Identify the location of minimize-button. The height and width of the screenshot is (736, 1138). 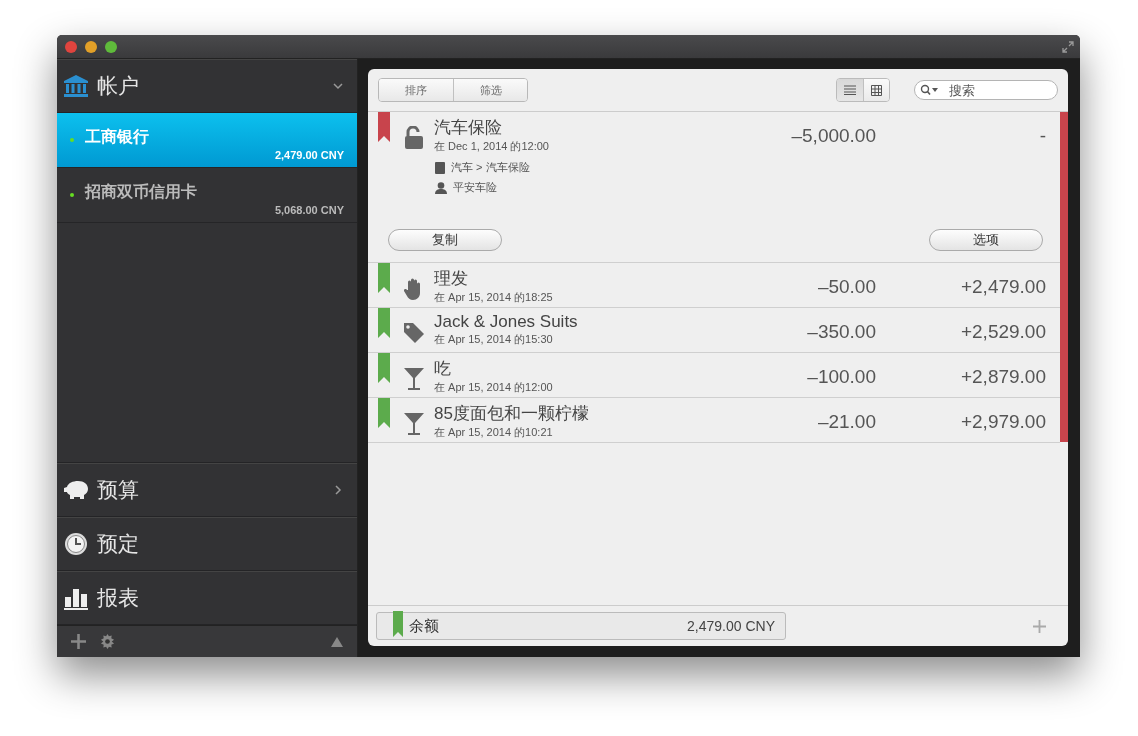
(91, 46).